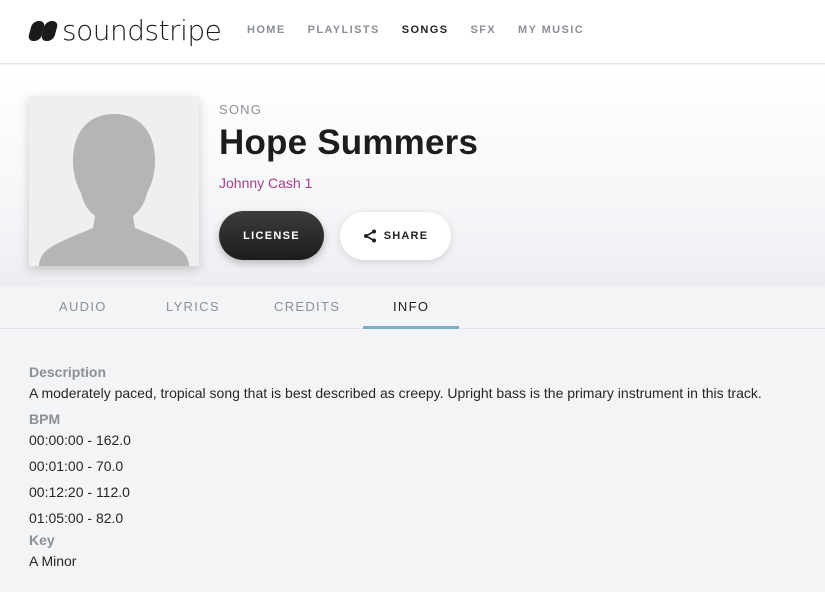 This screenshot has height=592, width=825. Describe the element at coordinates (551, 30) in the screenshot. I see `nav-my-music: MY MUSIC` at that location.